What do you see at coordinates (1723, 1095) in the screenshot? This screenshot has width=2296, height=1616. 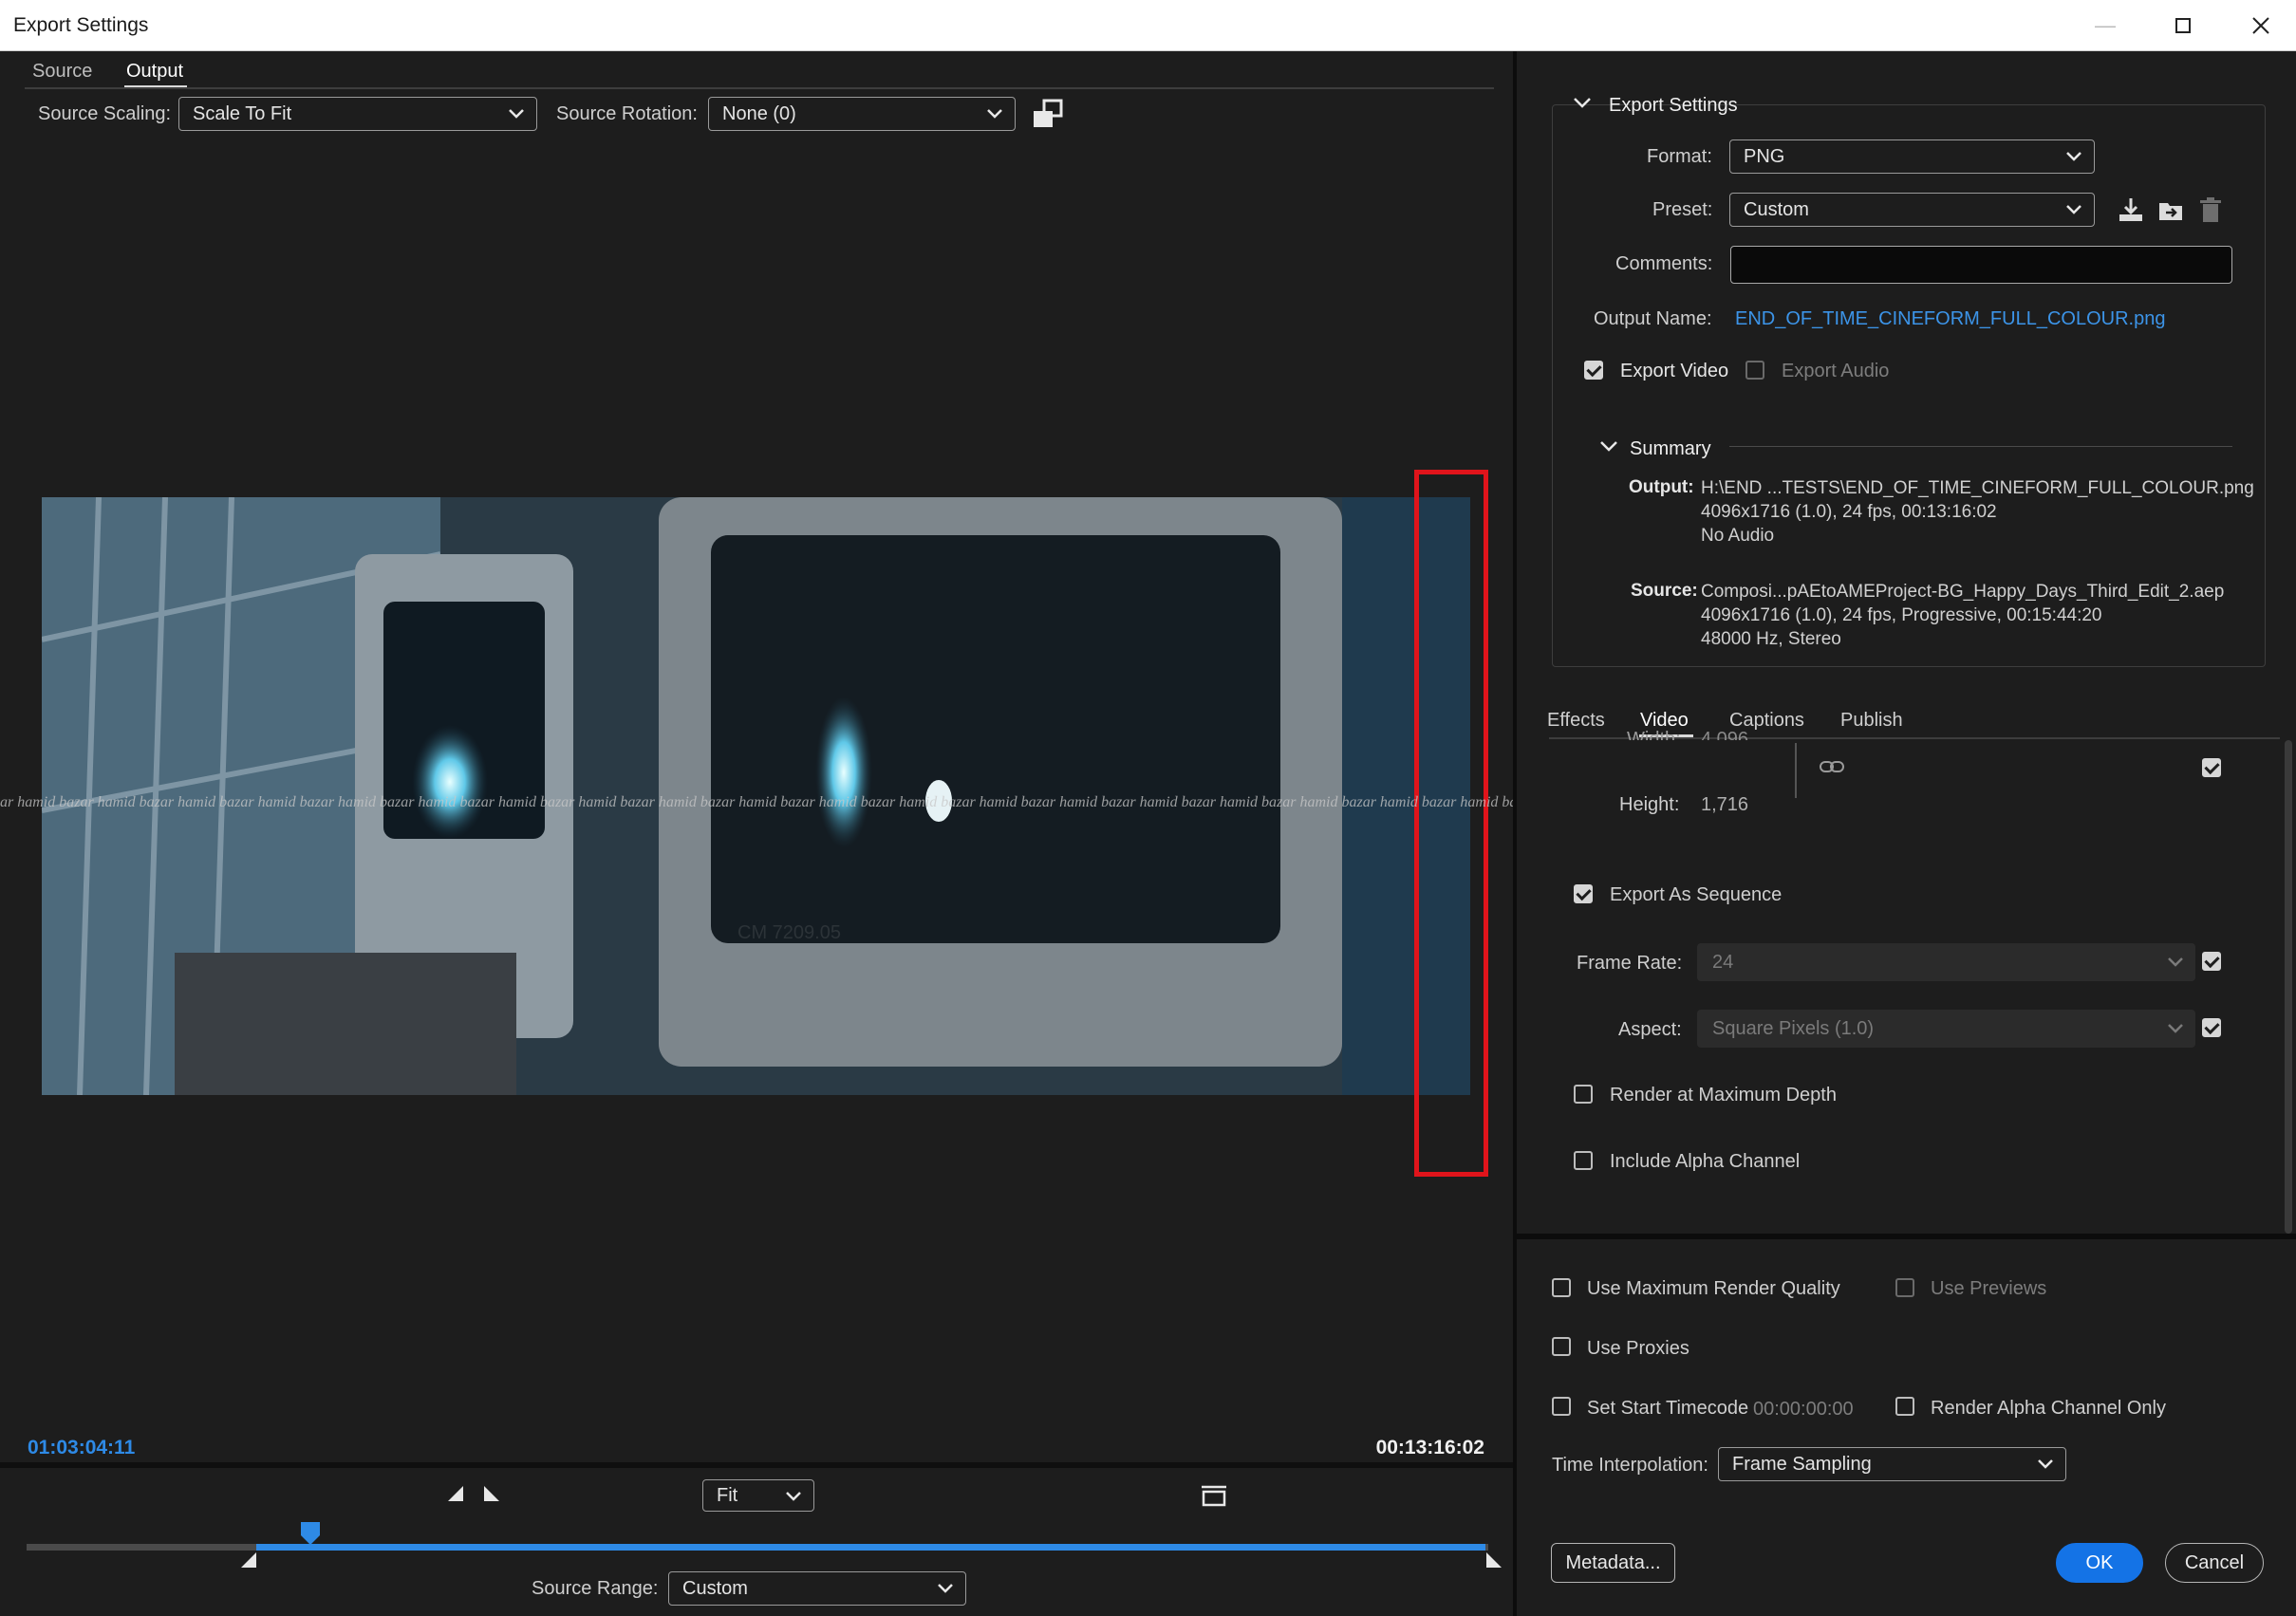 I see `render-max-depth-label: Render at Maximum Depth` at bounding box center [1723, 1095].